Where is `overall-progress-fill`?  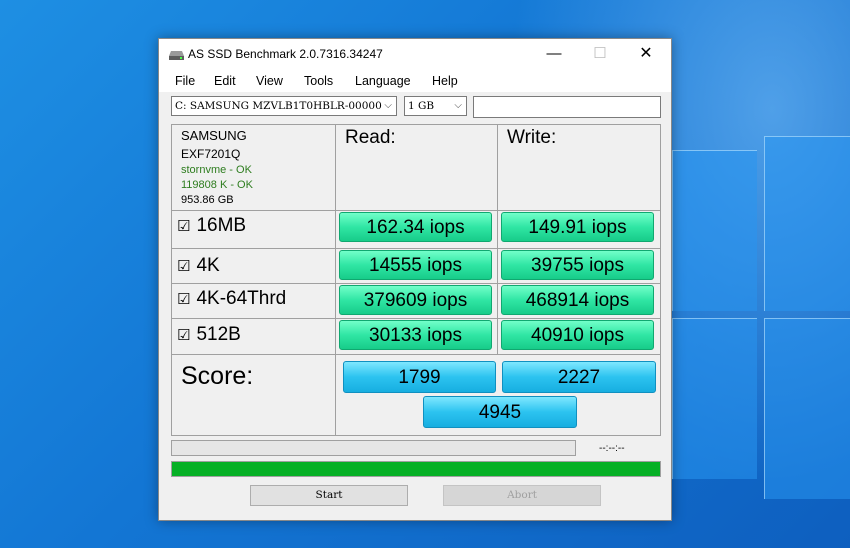 overall-progress-fill is located at coordinates (416, 469).